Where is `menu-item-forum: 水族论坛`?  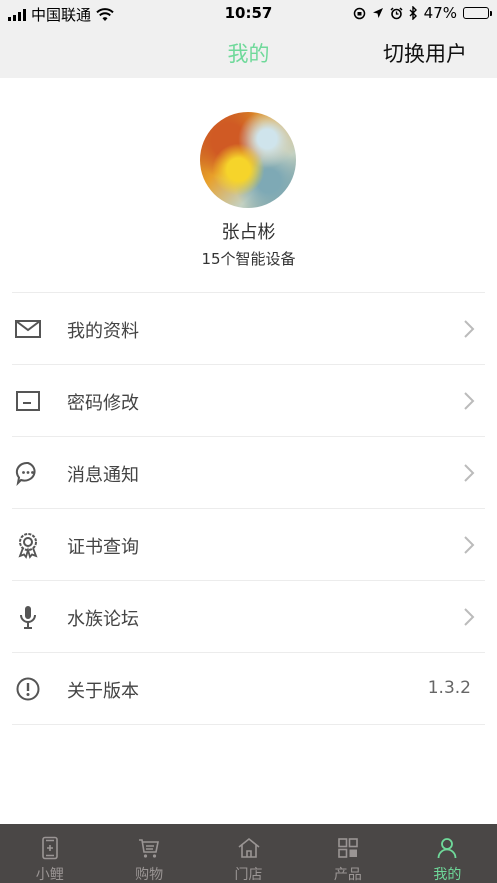 menu-item-forum: 水族论坛 is located at coordinates (248, 617).